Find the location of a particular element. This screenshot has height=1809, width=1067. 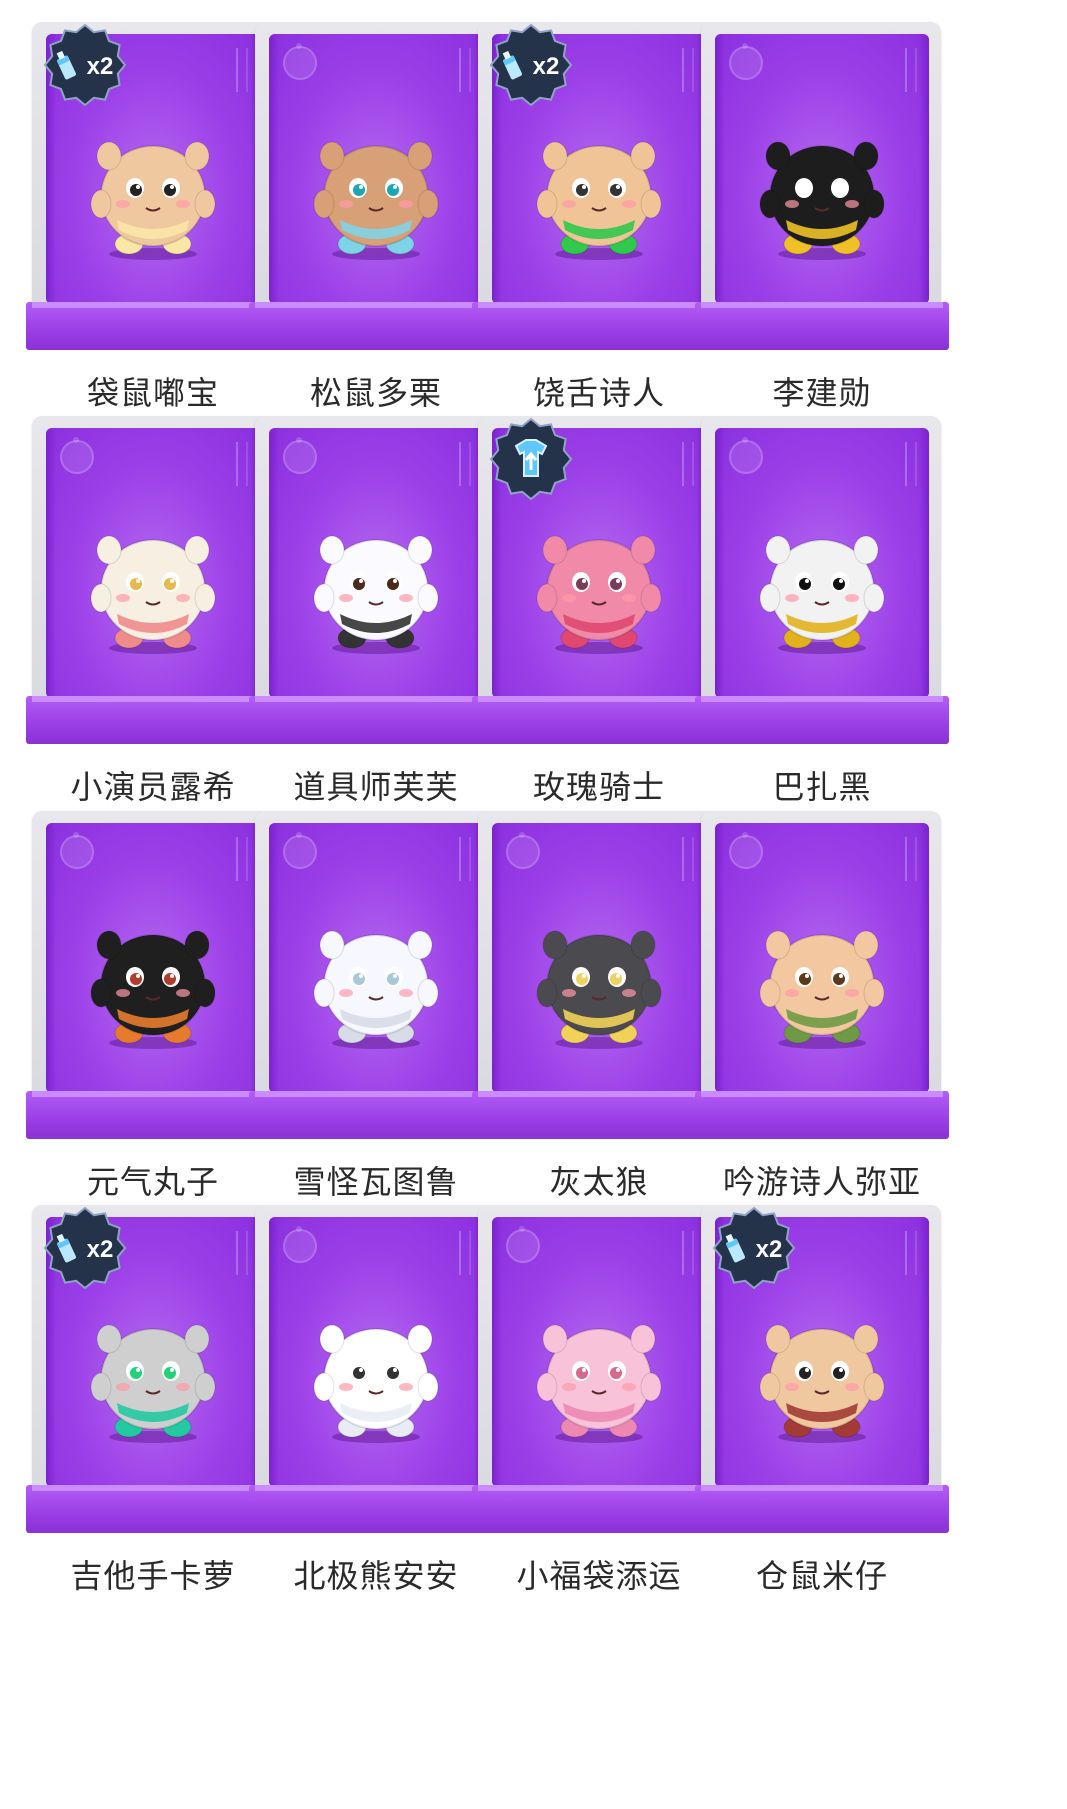

character-card: 巴扎黑 is located at coordinates (822, 625).